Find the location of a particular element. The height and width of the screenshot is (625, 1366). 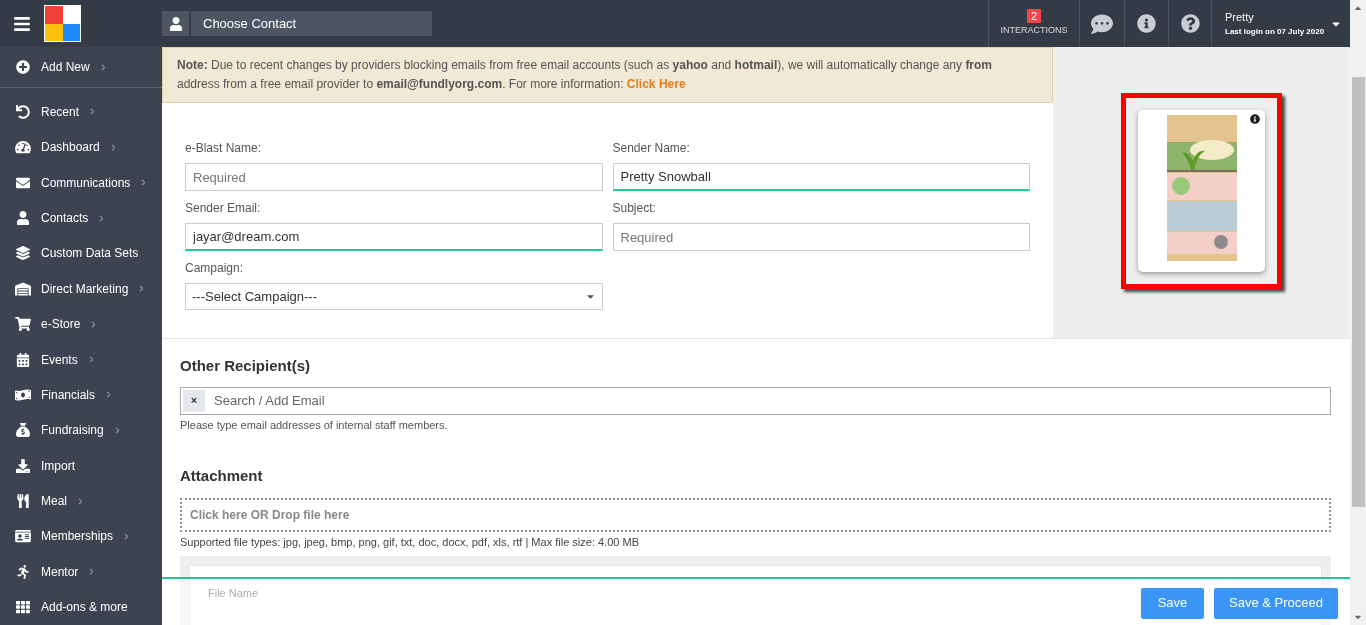

id-card-icon is located at coordinates (23, 536).